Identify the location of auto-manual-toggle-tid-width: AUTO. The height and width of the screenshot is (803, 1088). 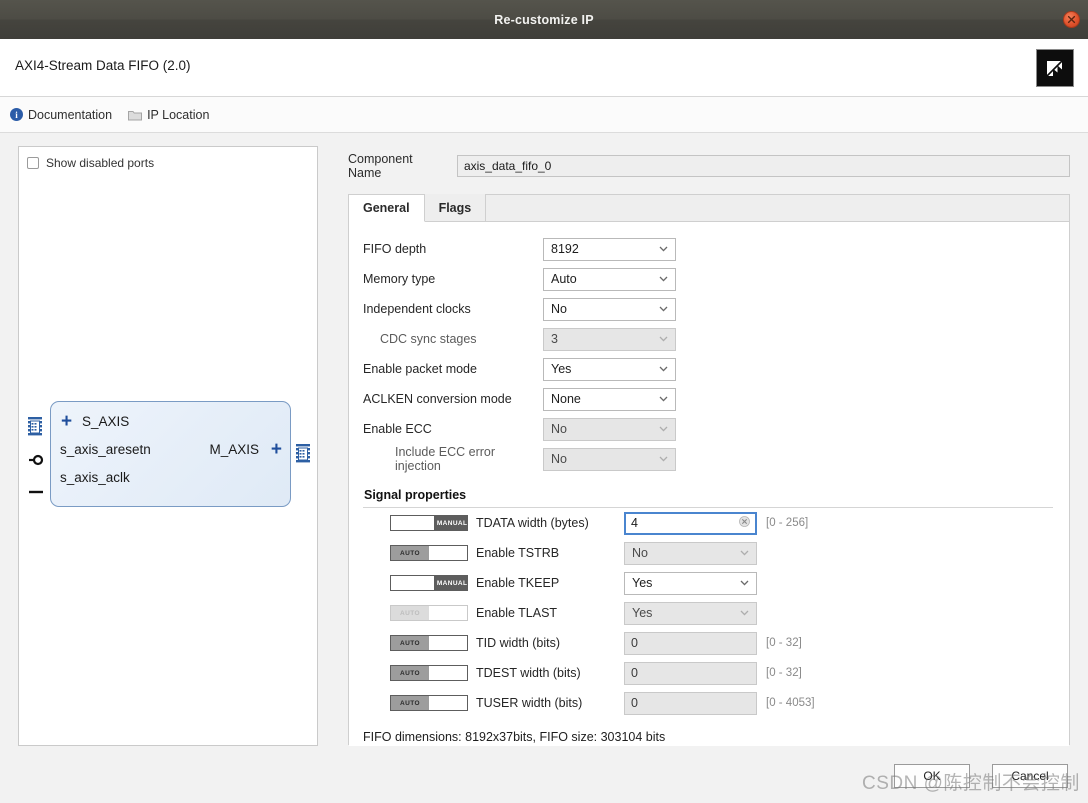
(429, 643).